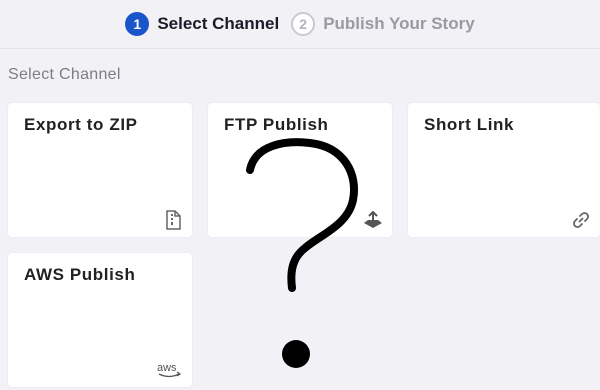 The height and width of the screenshot is (390, 600). I want to click on link-icon, so click(581, 220).